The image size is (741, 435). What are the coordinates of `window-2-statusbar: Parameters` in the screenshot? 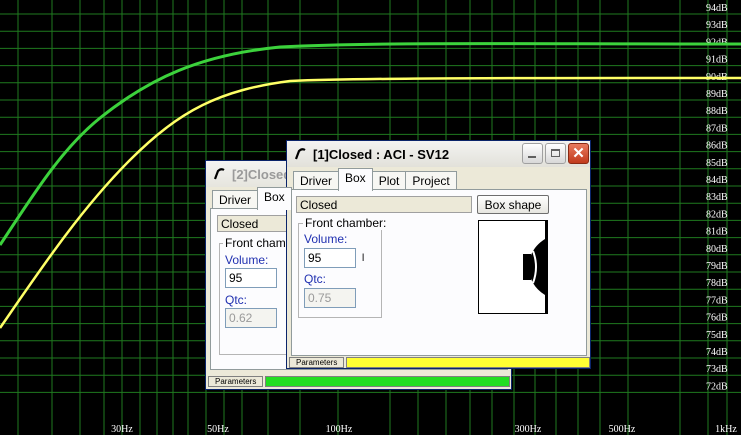 It's located at (359, 381).